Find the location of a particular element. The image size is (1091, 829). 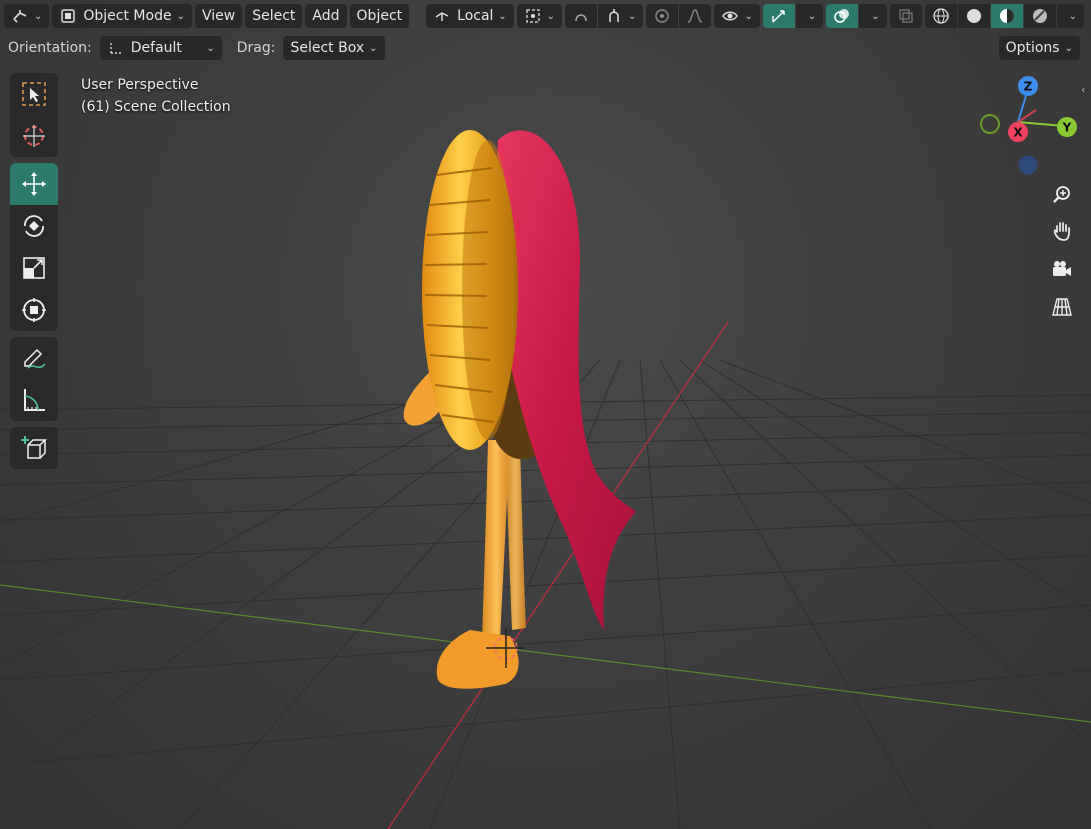

pivot-point-dropdown: ⌄ is located at coordinates (539, 16).